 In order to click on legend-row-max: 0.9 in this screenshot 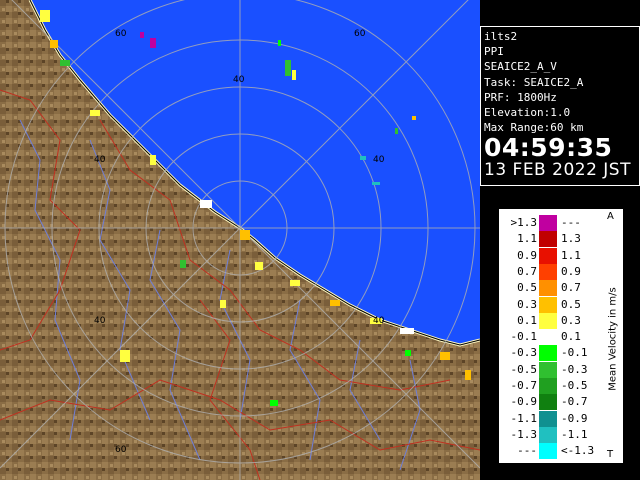, I will do `click(571, 271)`.